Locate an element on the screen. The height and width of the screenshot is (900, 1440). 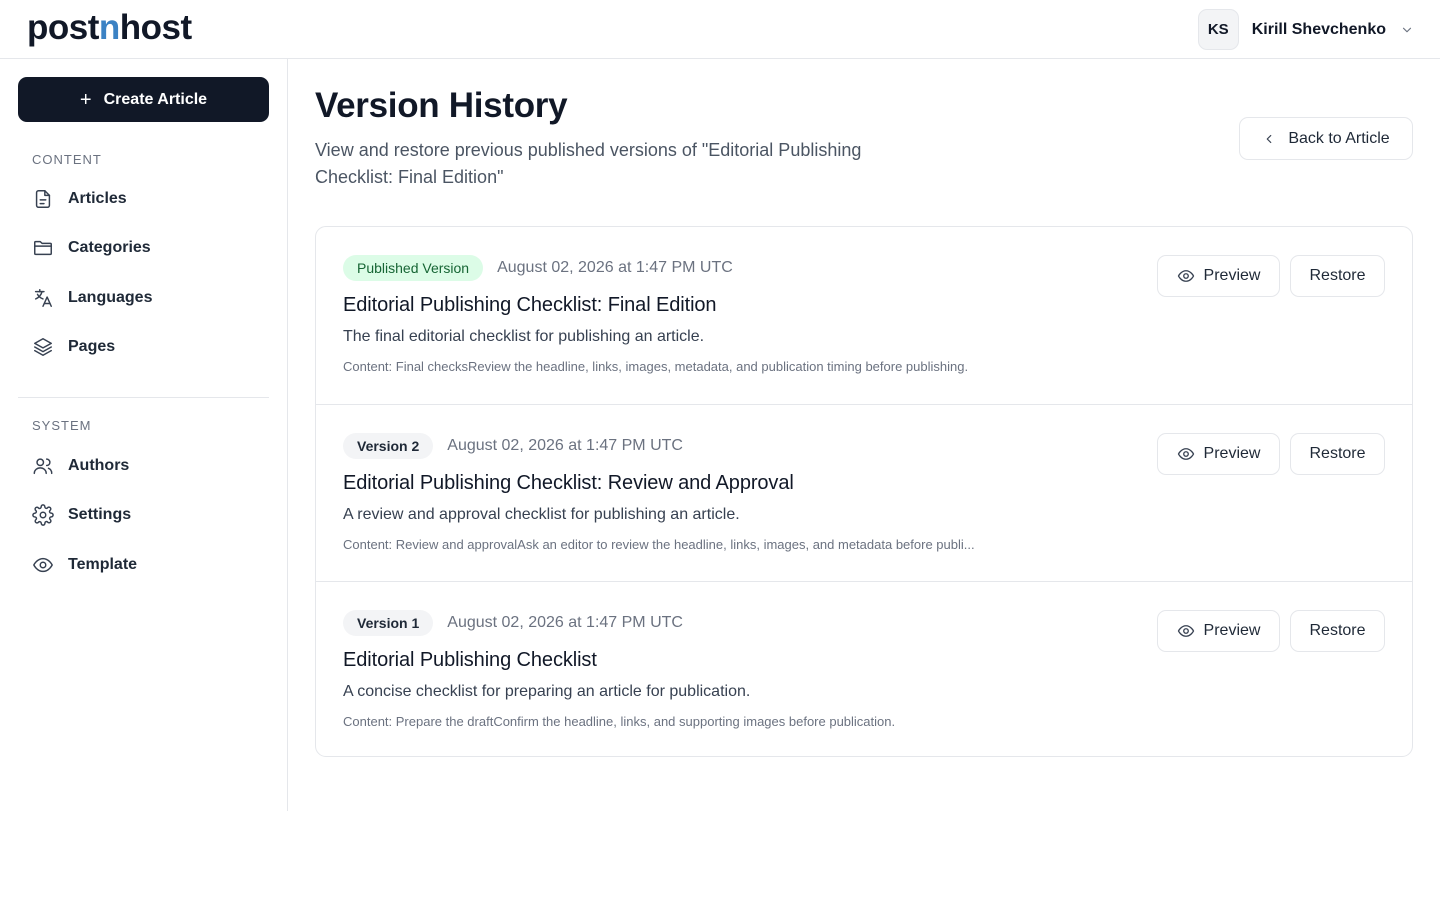
version-badge: Version 1 is located at coordinates (388, 623).